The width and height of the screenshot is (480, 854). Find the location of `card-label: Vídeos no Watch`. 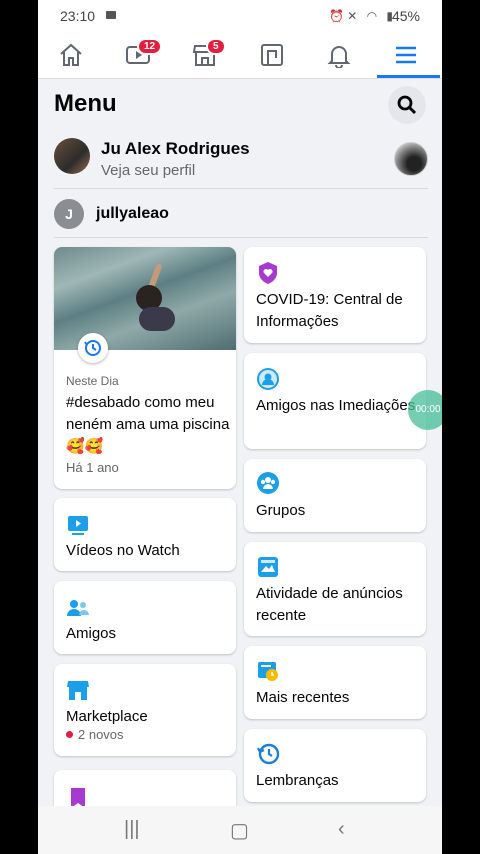

card-label: Vídeos no Watch is located at coordinates (123, 550).